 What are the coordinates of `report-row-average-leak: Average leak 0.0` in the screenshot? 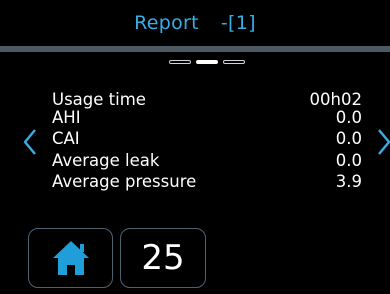 It's located at (207, 162).